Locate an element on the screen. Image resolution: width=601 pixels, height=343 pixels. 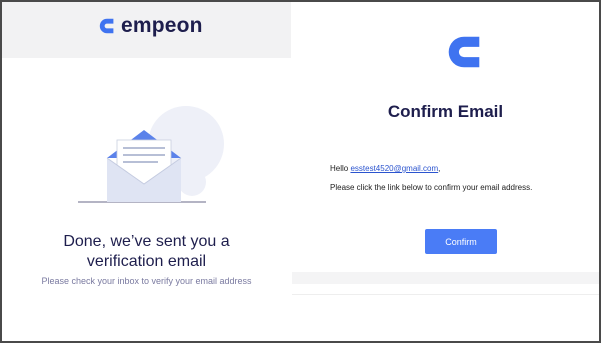
greeting-prefix: Hello is located at coordinates (340, 168).